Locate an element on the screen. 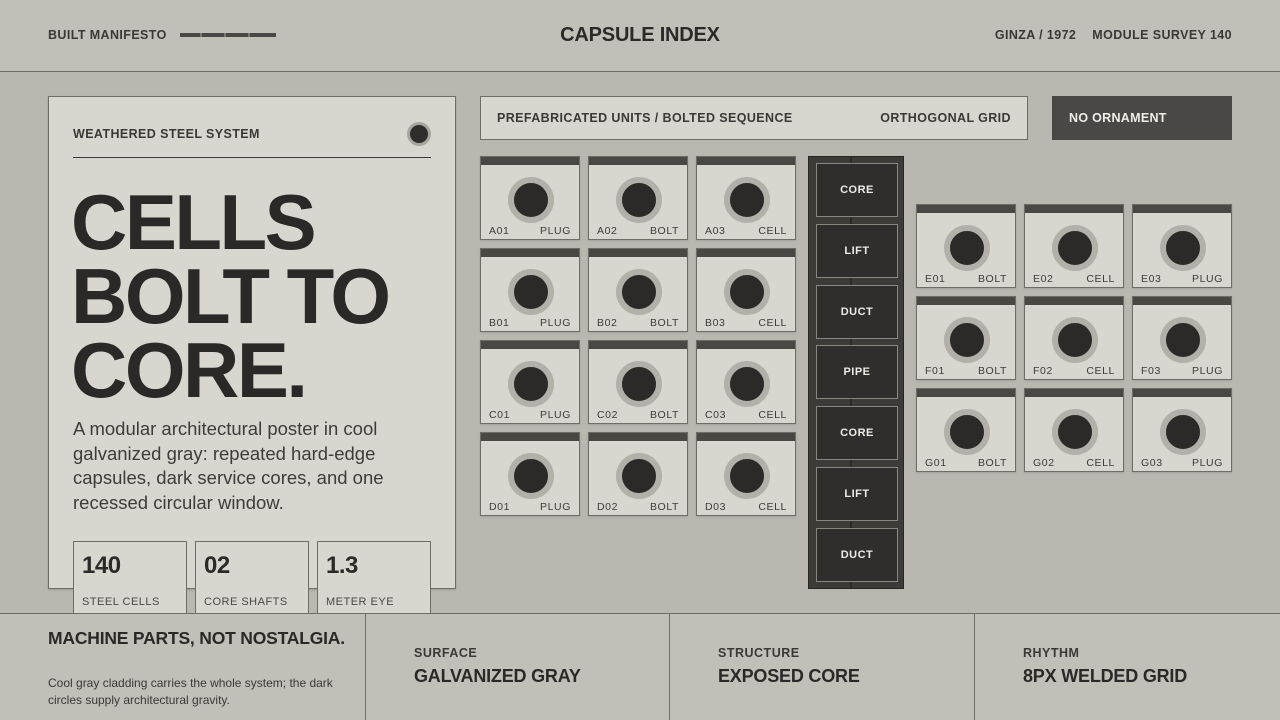 This screenshot has height=720, width=1280. capsule-id: F03 is located at coordinates (1151, 371).